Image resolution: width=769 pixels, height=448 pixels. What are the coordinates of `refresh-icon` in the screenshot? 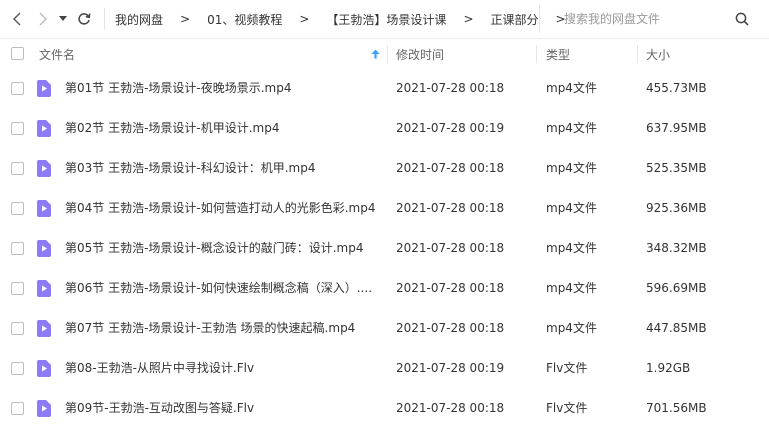 It's located at (84, 19).